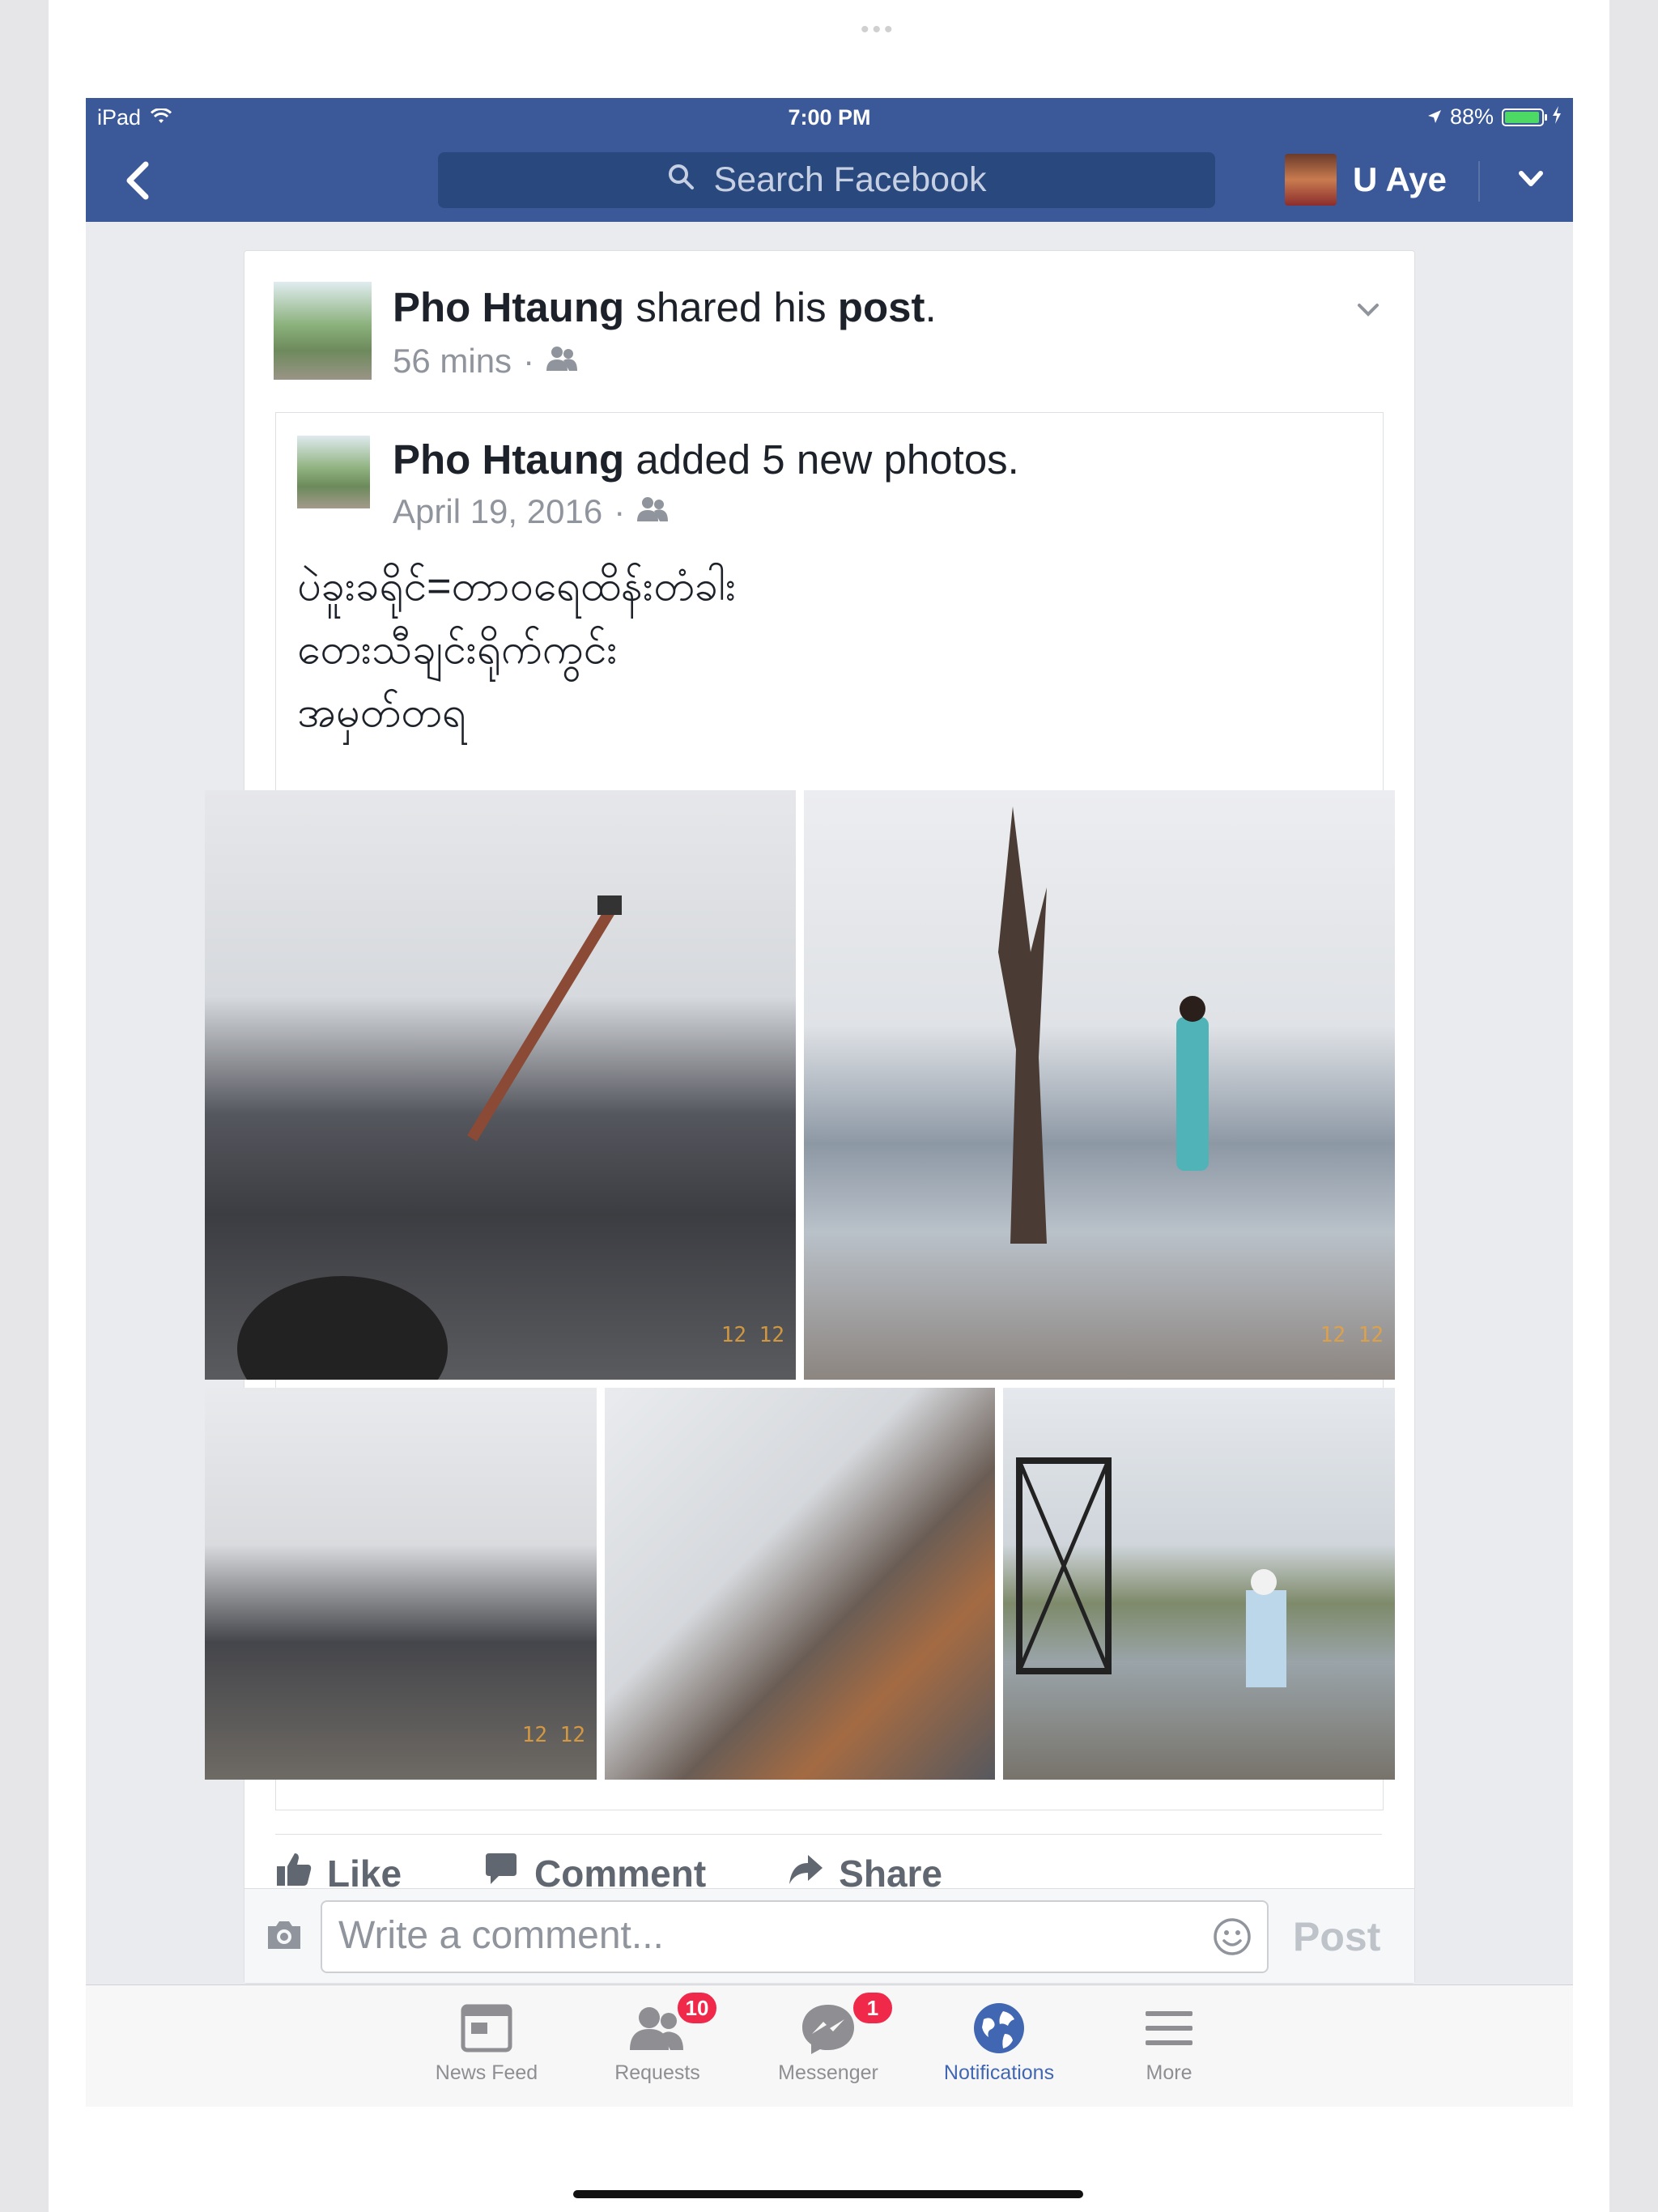  What do you see at coordinates (1169, 2026) in the screenshot?
I see `hamburger-menu-icon` at bounding box center [1169, 2026].